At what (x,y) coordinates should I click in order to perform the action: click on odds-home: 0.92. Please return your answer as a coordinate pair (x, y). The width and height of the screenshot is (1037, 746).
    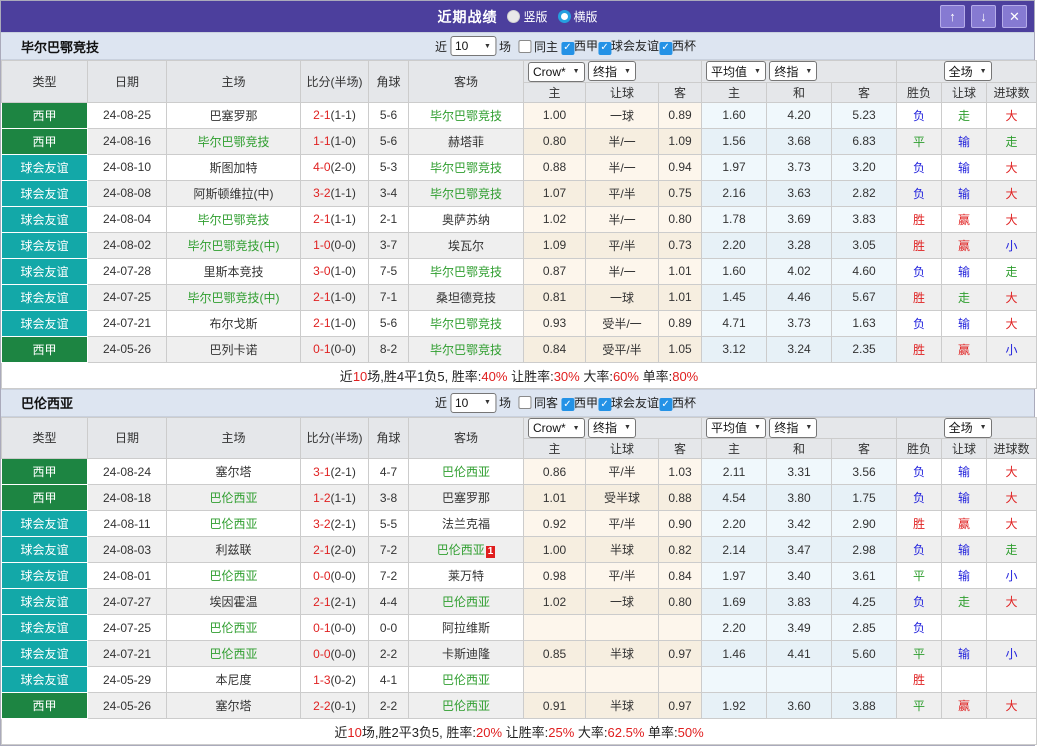
    Looking at the image, I should click on (554, 523).